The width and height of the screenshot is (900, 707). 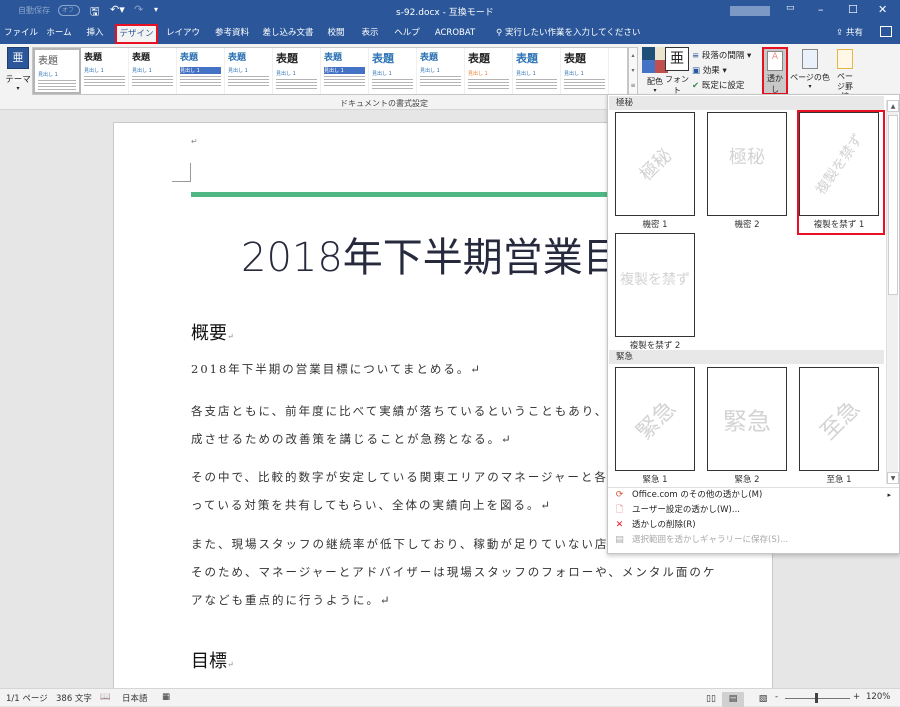 I want to click on body-paragraph: 2018年下半期の営業目標についてまとめる。↵, so click(x=336, y=369).